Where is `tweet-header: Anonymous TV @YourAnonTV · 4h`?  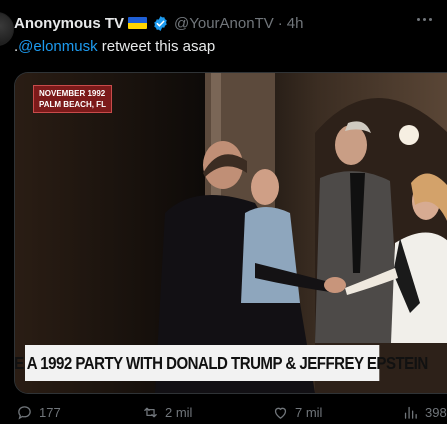 tweet-header: Anonymous TV @YourAnonTV · 4h is located at coordinates (158, 23).